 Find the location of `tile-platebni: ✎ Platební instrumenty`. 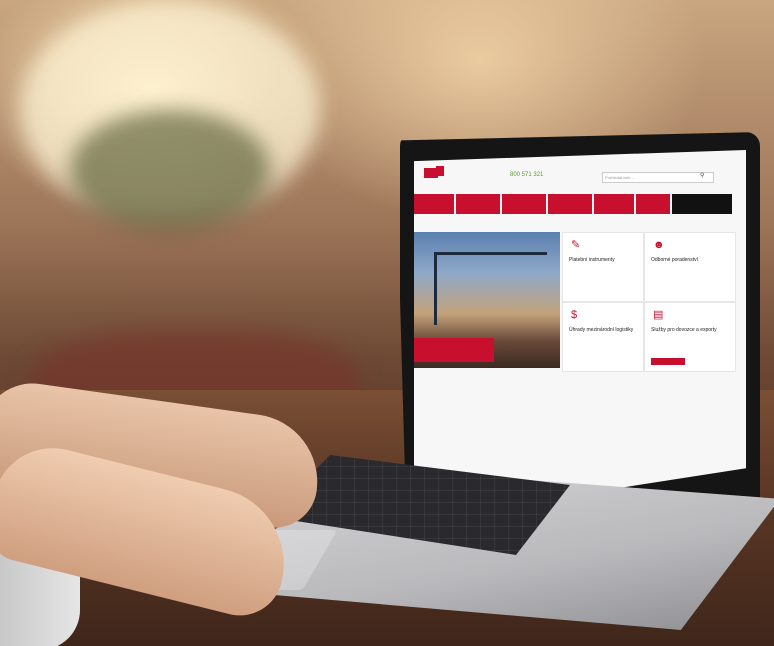

tile-platebni: ✎ Platební instrumenty is located at coordinates (603, 267).